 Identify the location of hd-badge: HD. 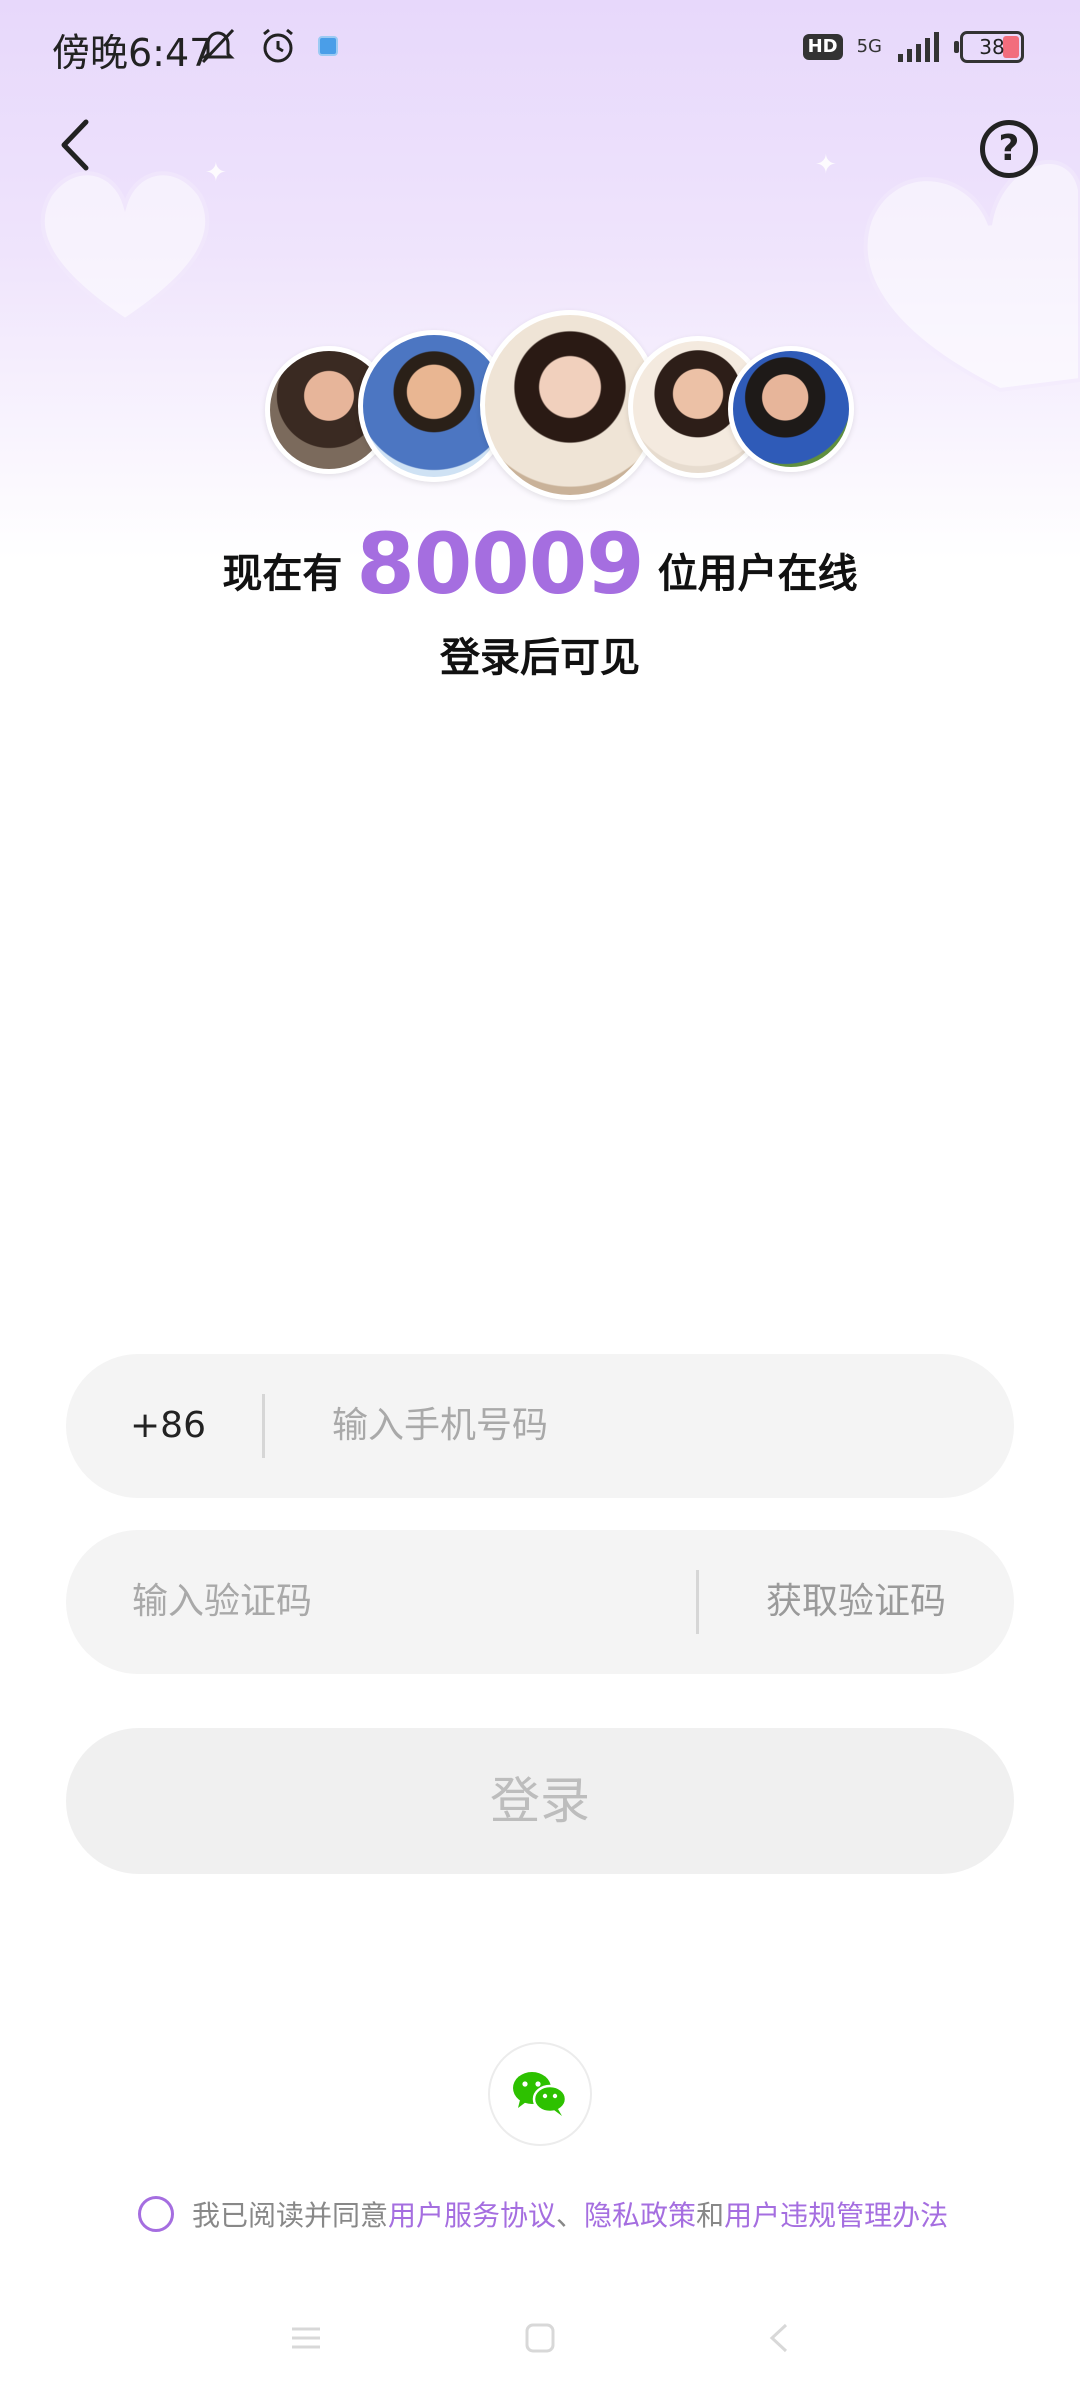
(822, 47).